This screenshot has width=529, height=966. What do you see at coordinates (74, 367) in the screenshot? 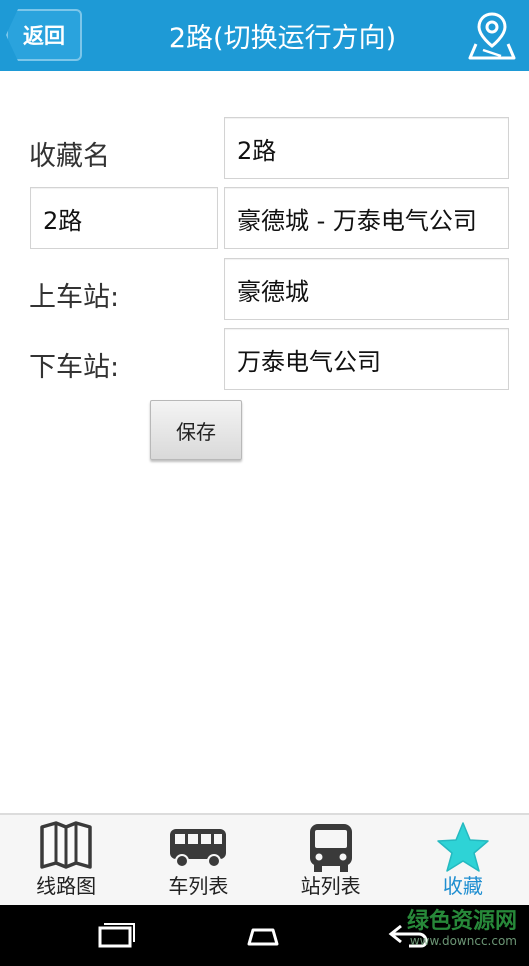
I see `alight-station-label: 下车站:` at bounding box center [74, 367].